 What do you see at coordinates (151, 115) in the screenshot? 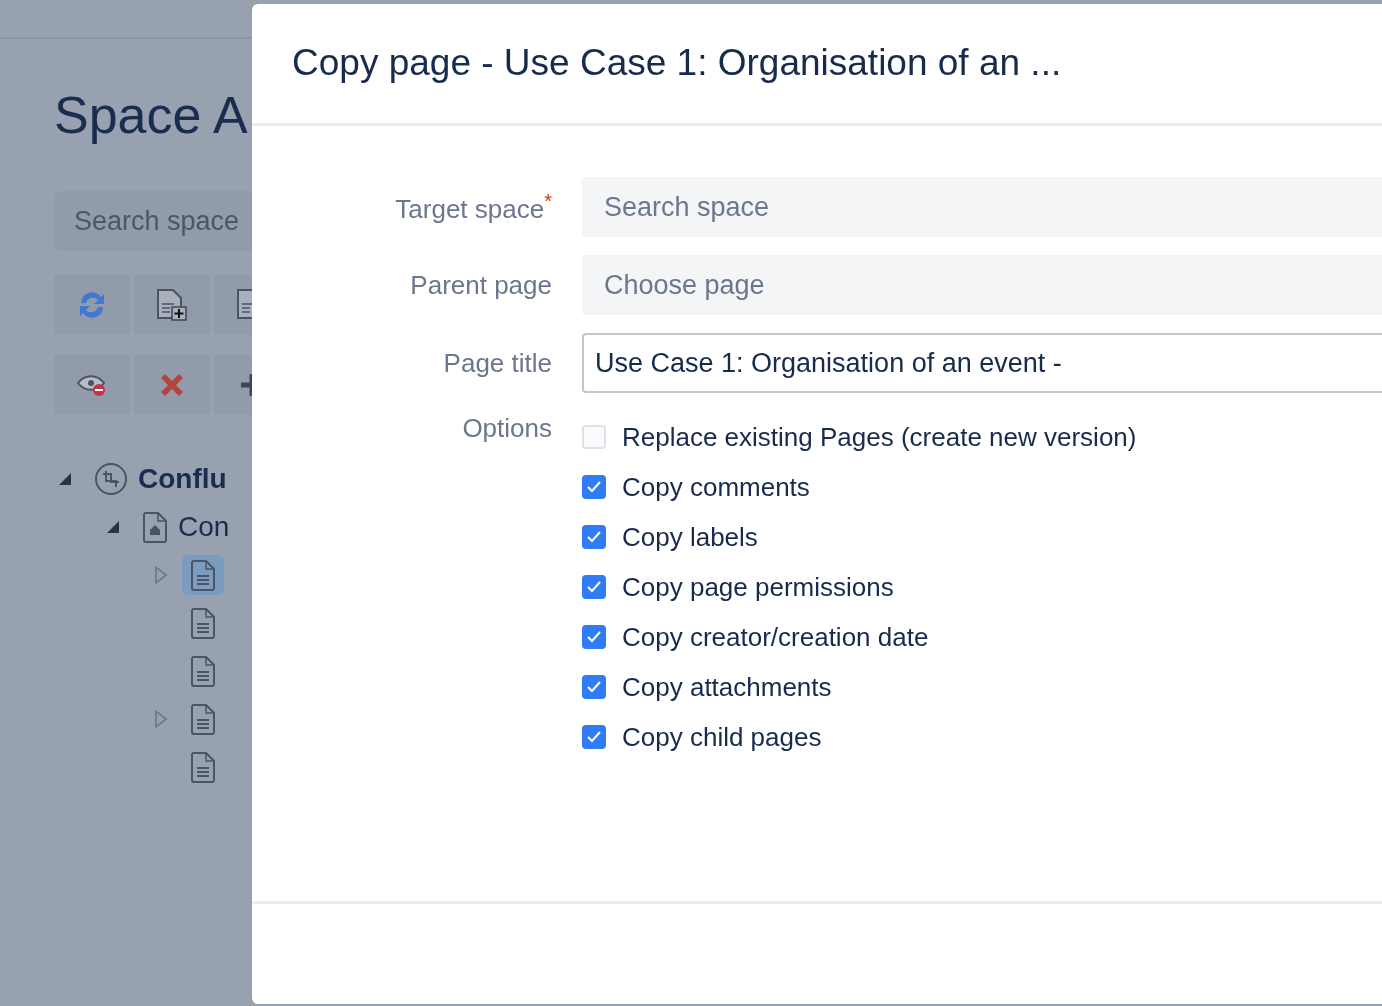
I see `space-title: Space A` at bounding box center [151, 115].